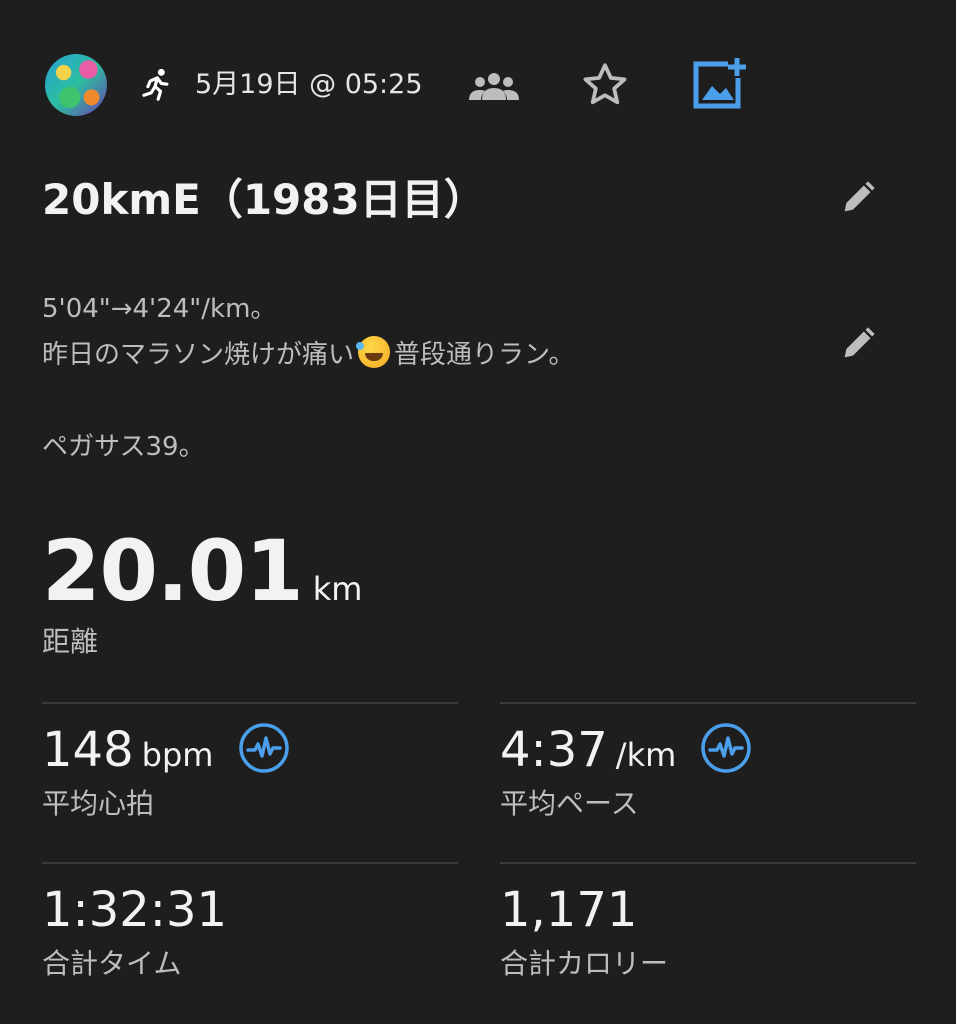  Describe the element at coordinates (98, 803) in the screenshot. I see `avg-heart-rate-label: 平均心拍` at that location.